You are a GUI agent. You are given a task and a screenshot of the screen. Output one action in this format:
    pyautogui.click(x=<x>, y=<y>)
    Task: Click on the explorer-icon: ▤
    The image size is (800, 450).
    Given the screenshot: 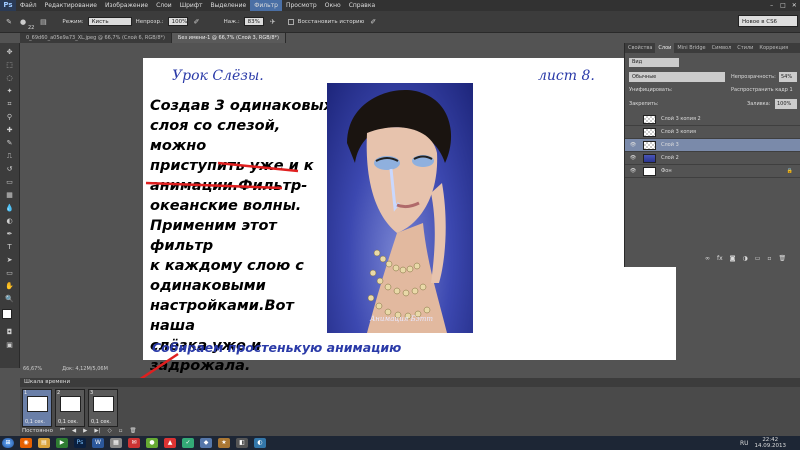 What is the action you would take?
    pyautogui.click(x=44, y=443)
    